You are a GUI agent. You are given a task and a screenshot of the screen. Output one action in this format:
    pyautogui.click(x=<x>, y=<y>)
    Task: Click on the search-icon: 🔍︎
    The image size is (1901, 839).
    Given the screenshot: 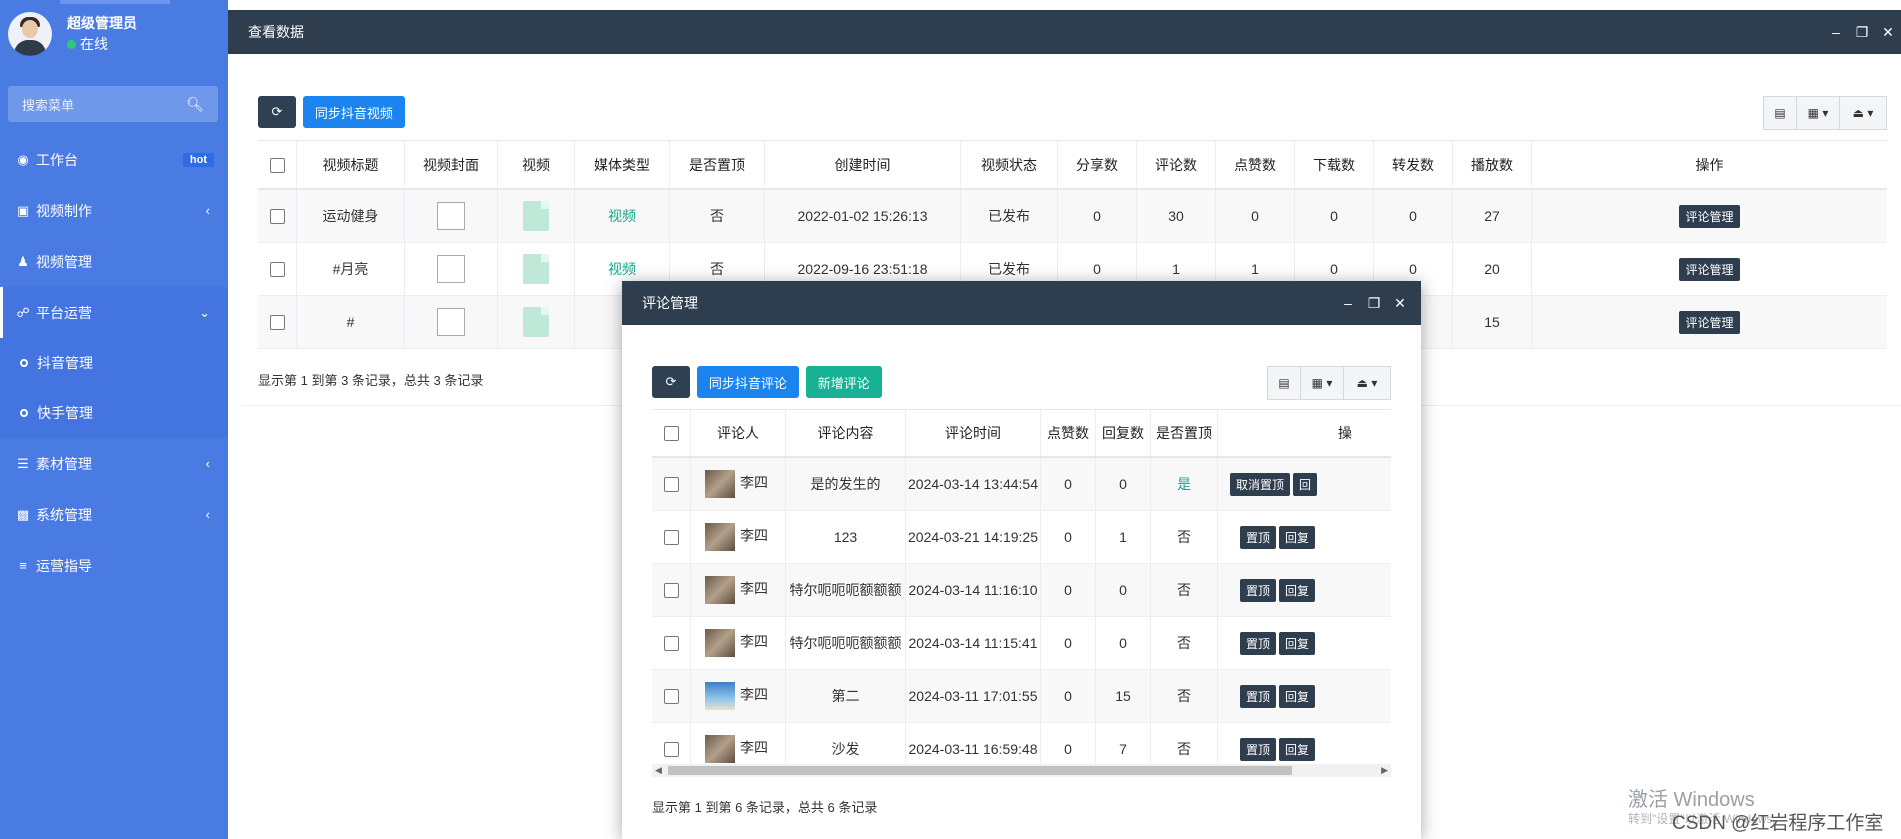 What is the action you would take?
    pyautogui.click(x=195, y=104)
    